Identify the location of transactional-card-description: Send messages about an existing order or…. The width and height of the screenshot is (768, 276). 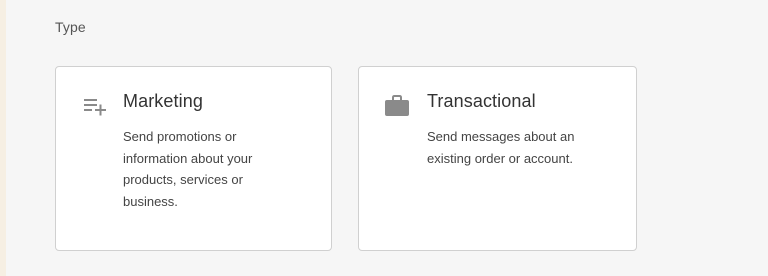
(501, 147).